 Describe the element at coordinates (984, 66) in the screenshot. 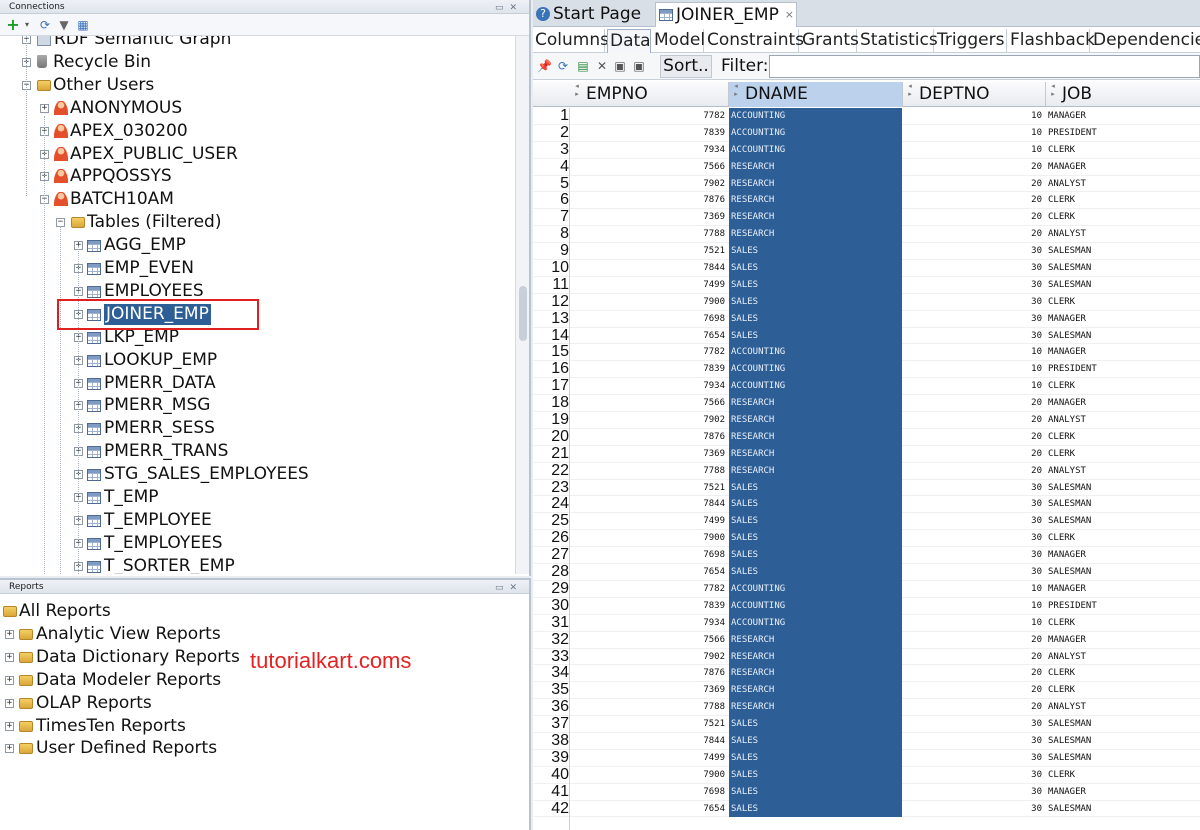

I see `filter-input` at that location.